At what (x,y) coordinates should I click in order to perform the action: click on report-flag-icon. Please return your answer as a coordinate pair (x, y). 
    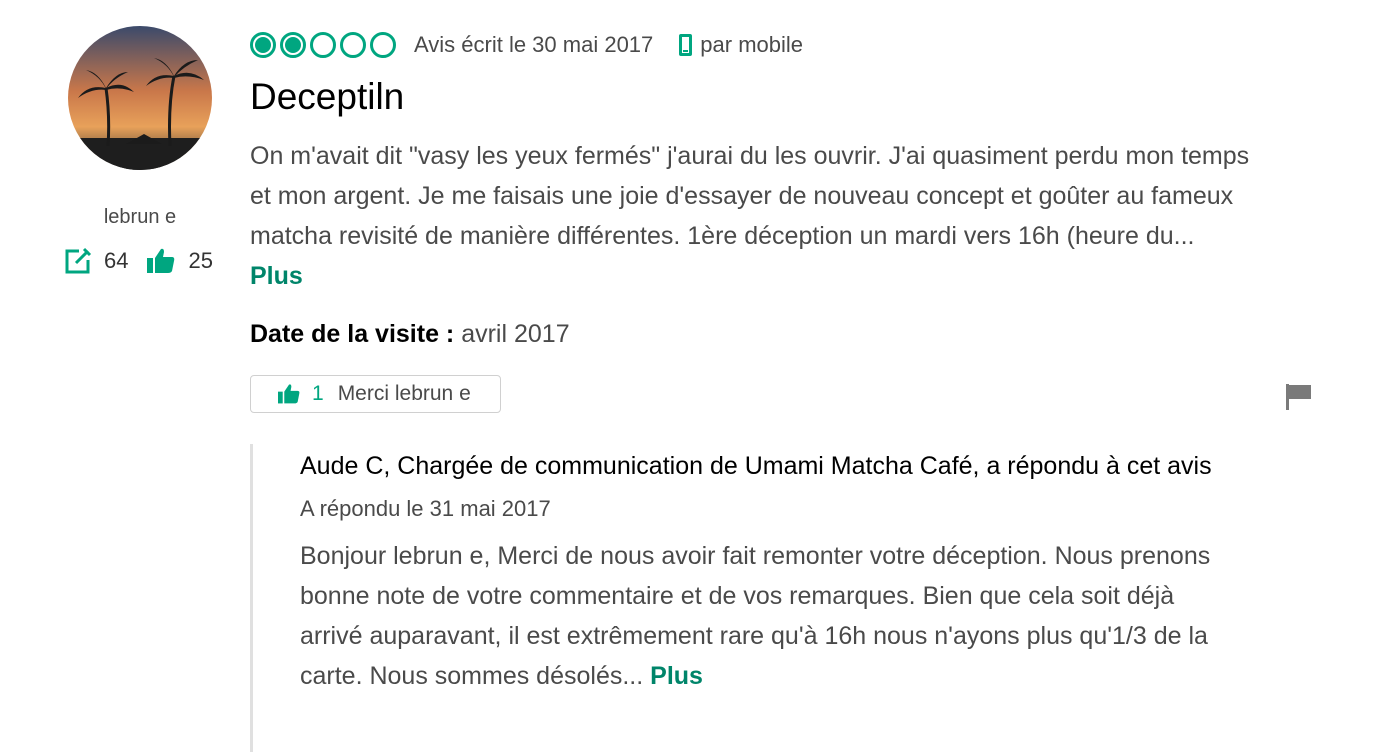
    Looking at the image, I should click on (1299, 397).